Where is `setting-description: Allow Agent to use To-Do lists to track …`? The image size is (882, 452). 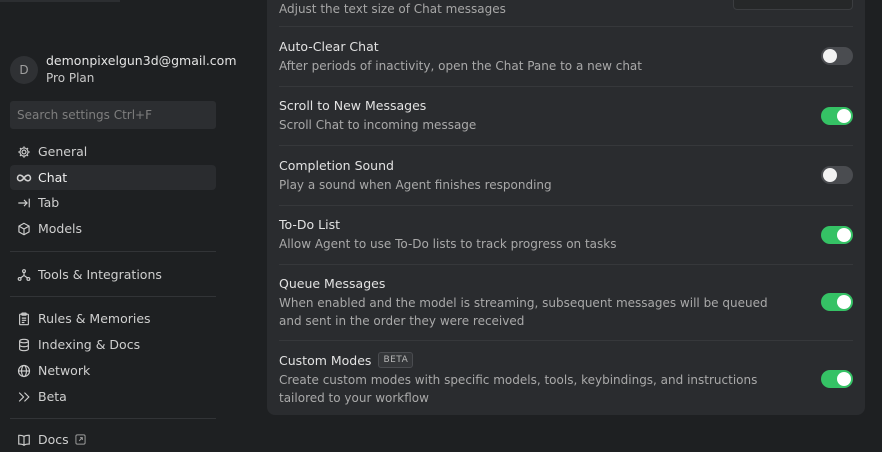
setting-description: Allow Agent to use To-Do lists to track … is located at coordinates (448, 244).